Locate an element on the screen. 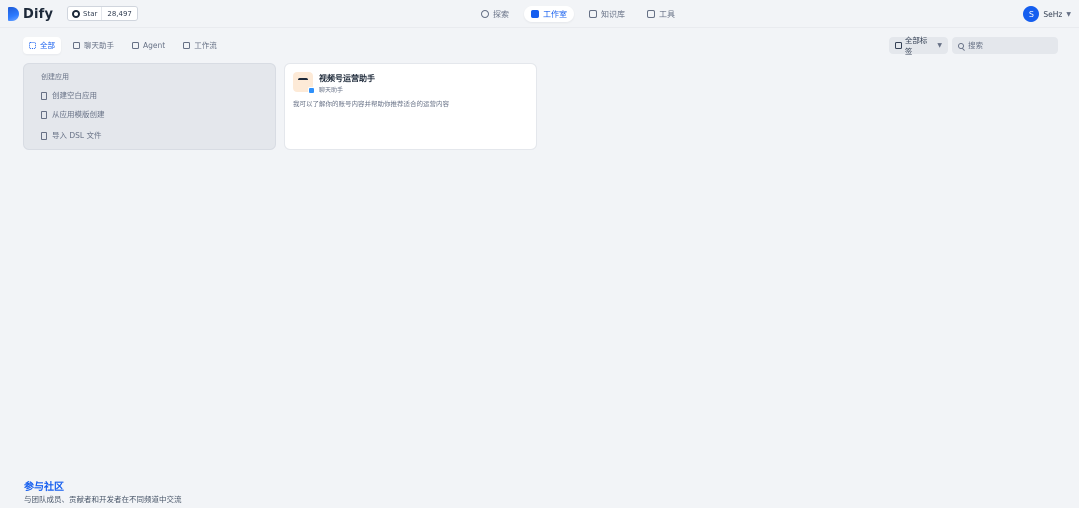 The width and height of the screenshot is (1079, 508). top-navigation-bar: Dify Star 28,497 探索 工作室 知识库 工具 S SeHz ▼ is located at coordinates (539, 14).